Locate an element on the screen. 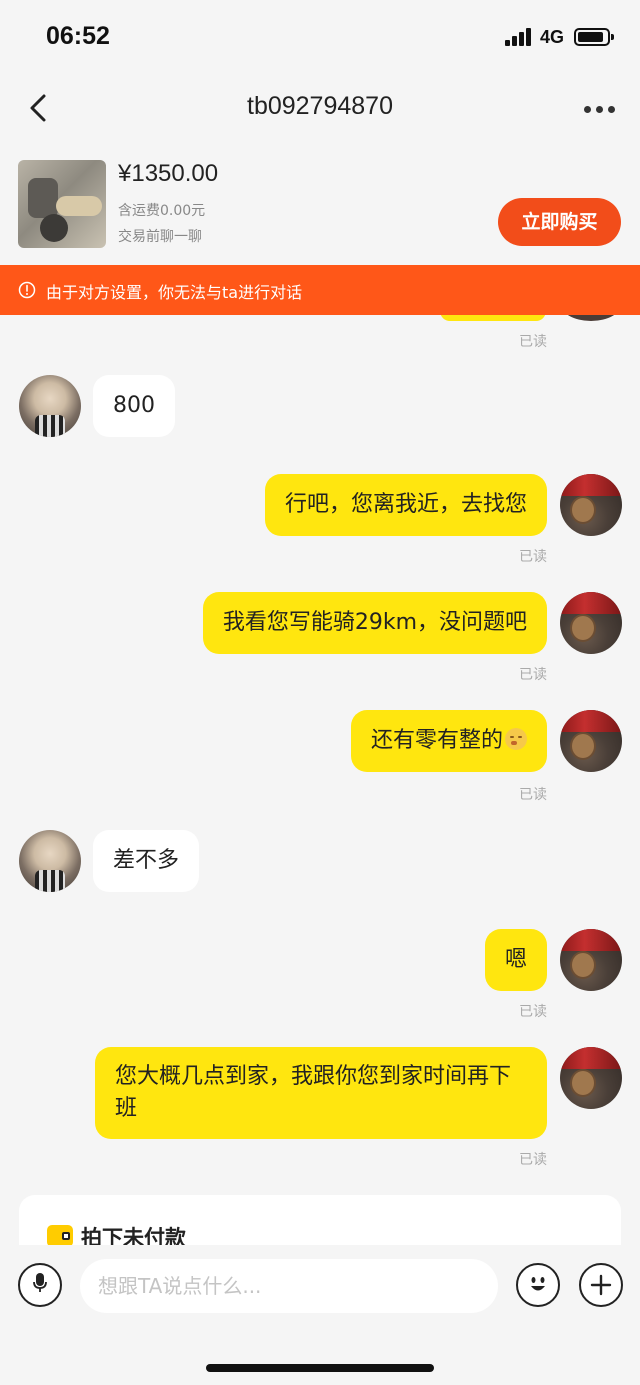 This screenshot has height=1385, width=640. wallet-icon is located at coordinates (60, 1235).